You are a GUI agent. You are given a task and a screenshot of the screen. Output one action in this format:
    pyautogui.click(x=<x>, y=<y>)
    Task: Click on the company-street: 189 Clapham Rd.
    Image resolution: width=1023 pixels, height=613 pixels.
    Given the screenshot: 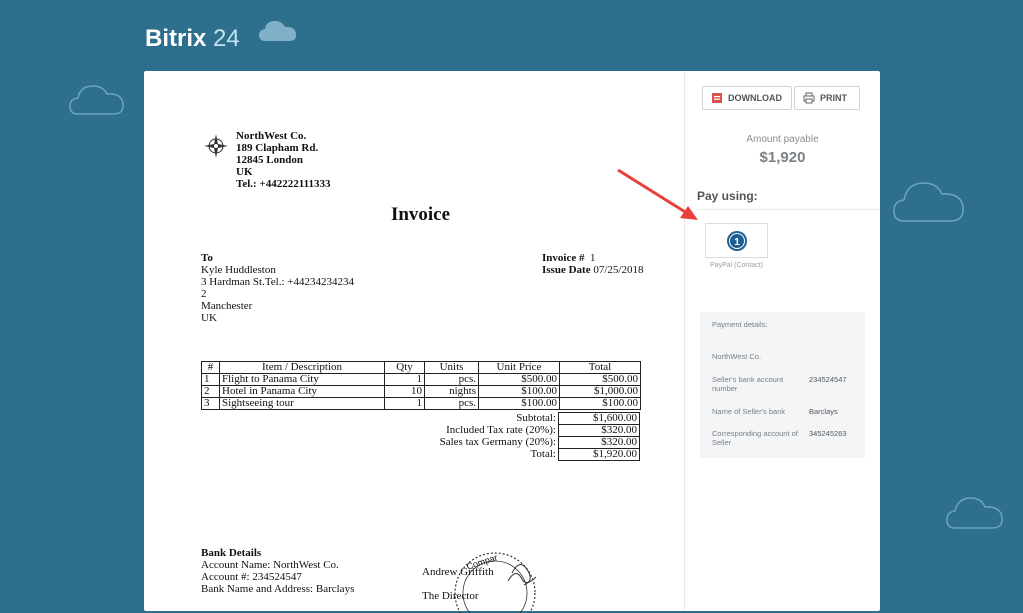 What is the action you would take?
    pyautogui.click(x=277, y=148)
    